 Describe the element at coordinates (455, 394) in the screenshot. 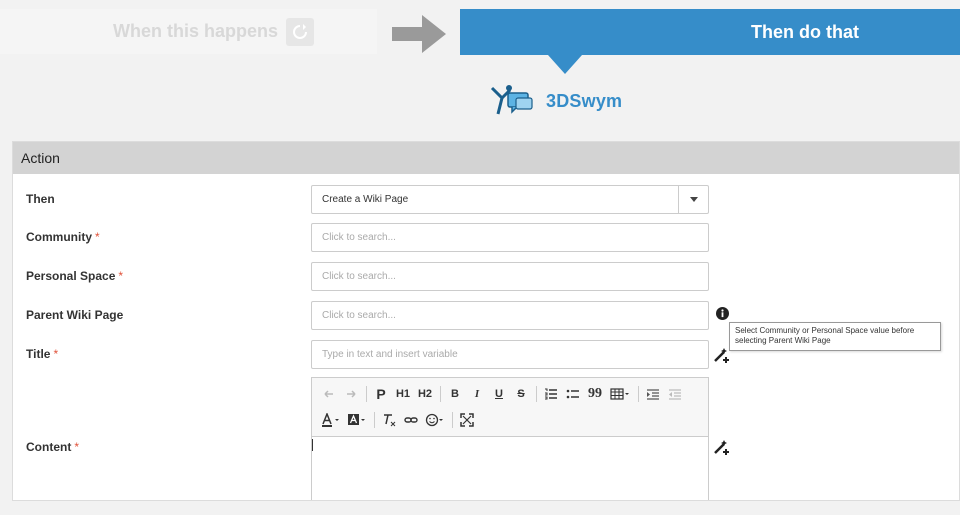

I see `bold-button: B` at that location.